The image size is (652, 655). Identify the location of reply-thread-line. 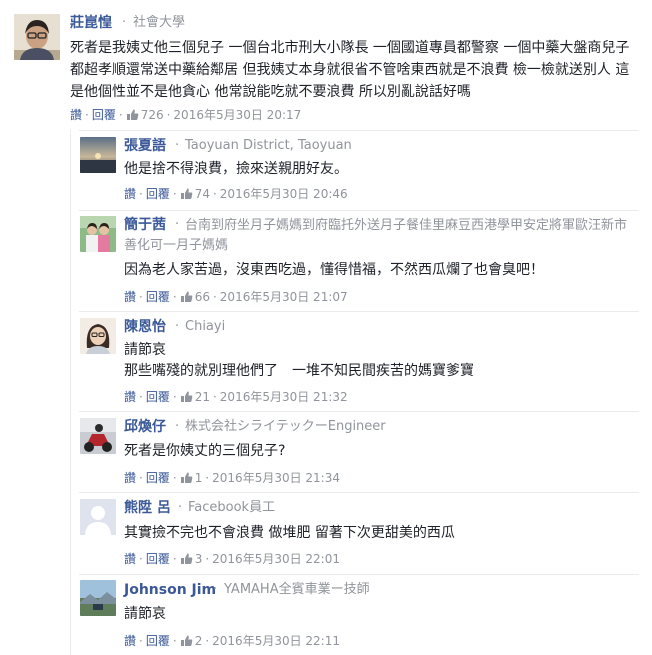
(70, 392).